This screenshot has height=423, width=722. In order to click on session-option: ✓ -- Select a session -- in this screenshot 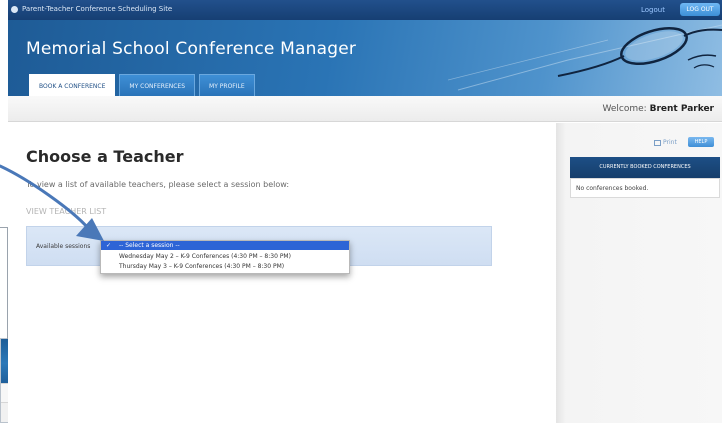, I will do `click(225, 245)`.